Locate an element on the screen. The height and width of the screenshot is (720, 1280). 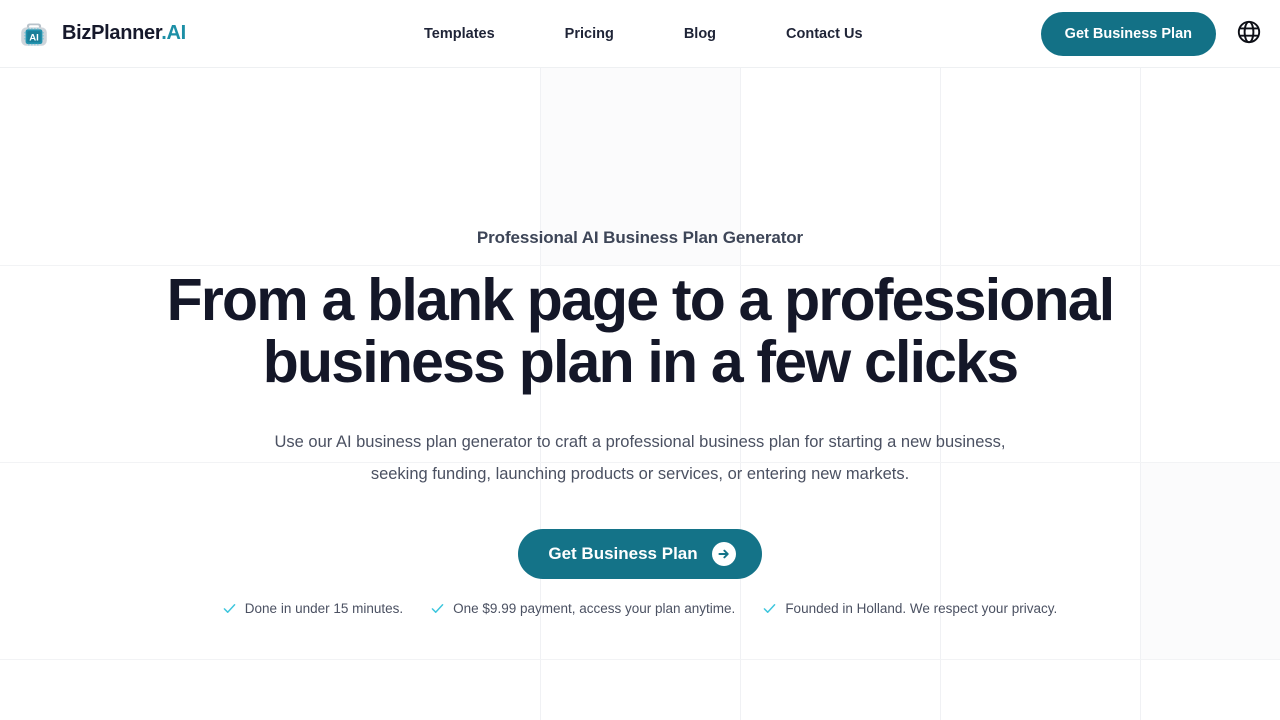
brand-logo-link: AI BizPlanner.AI is located at coordinates (101, 34).